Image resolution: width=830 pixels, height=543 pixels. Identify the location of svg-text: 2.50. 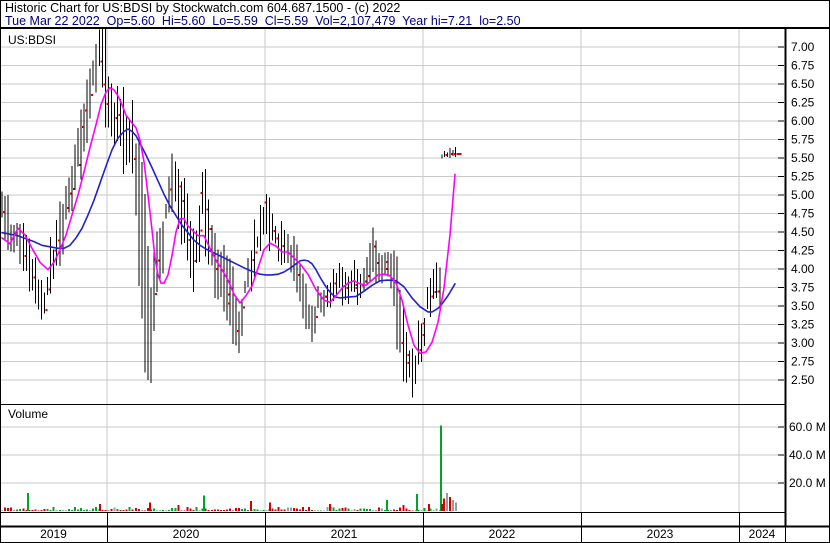
(803, 380).